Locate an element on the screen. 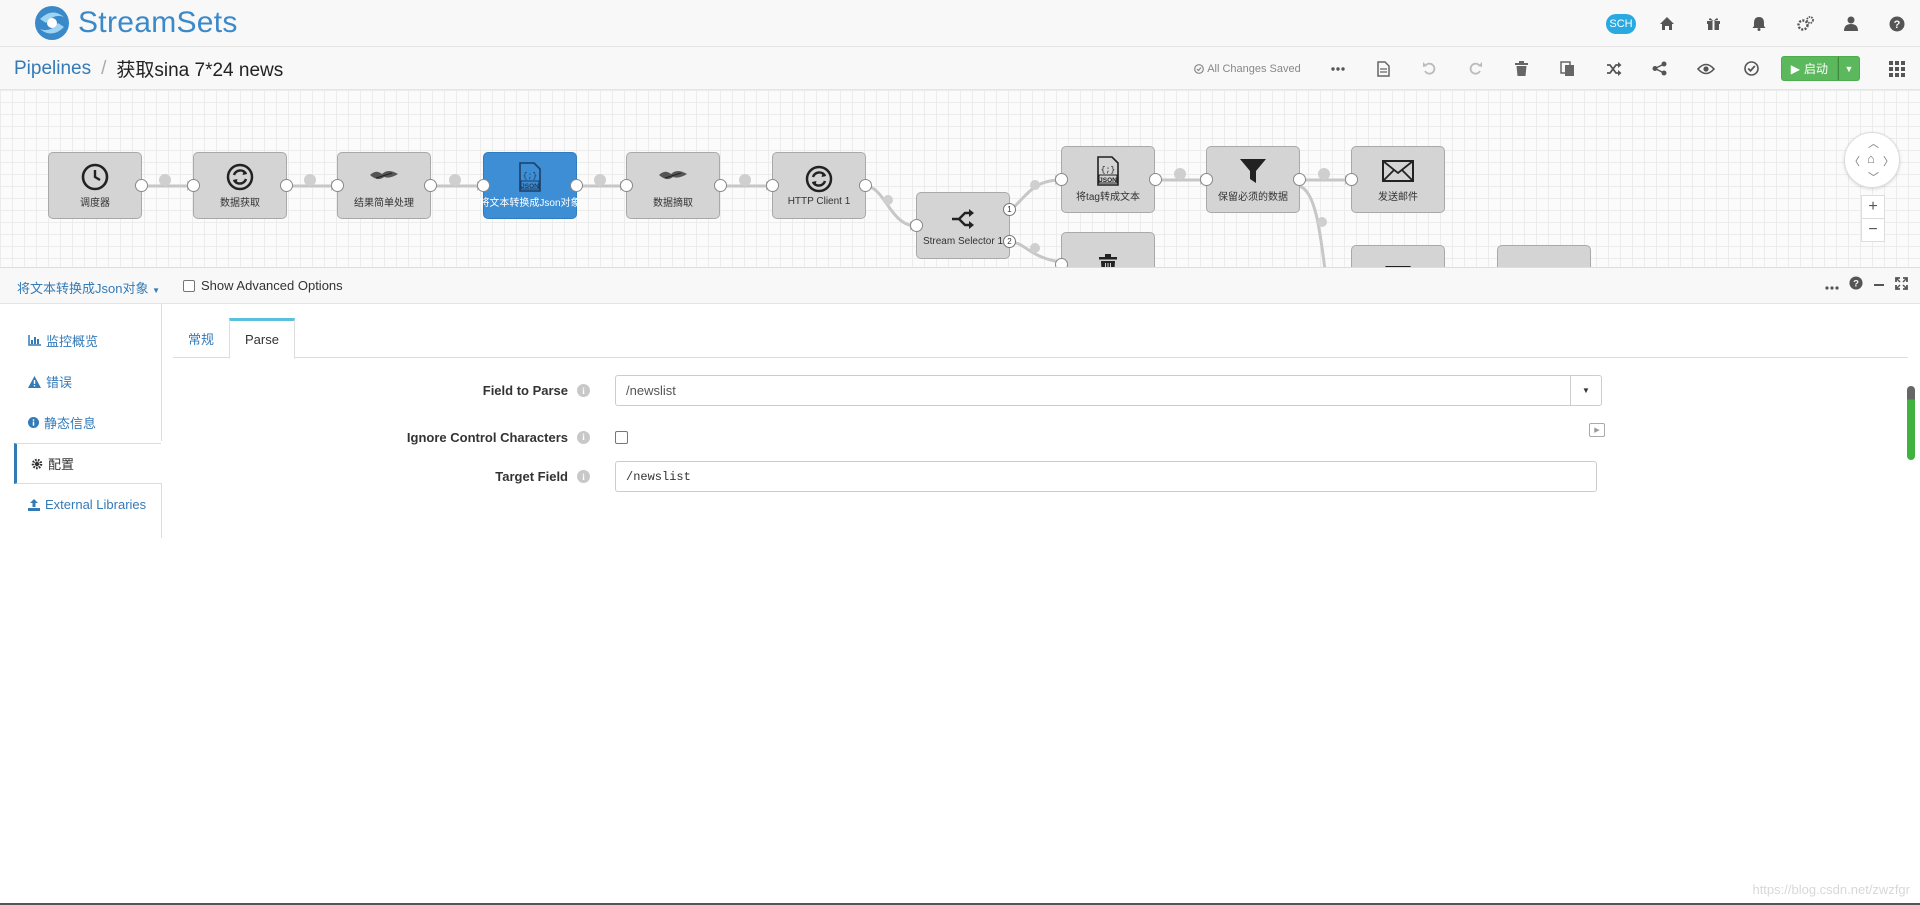 The width and height of the screenshot is (1920, 905). pipeline-node-send-email: 发送邮件 is located at coordinates (1398, 179).